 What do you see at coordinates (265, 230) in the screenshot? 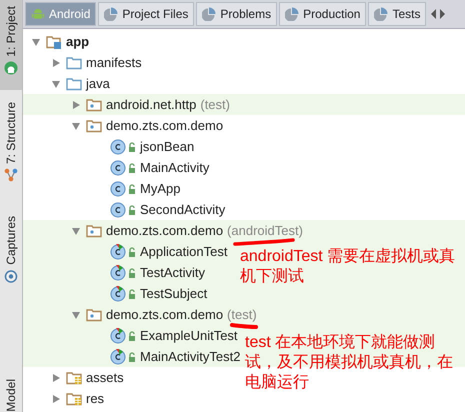
I see `source-set-label: (androidTest)` at bounding box center [265, 230].